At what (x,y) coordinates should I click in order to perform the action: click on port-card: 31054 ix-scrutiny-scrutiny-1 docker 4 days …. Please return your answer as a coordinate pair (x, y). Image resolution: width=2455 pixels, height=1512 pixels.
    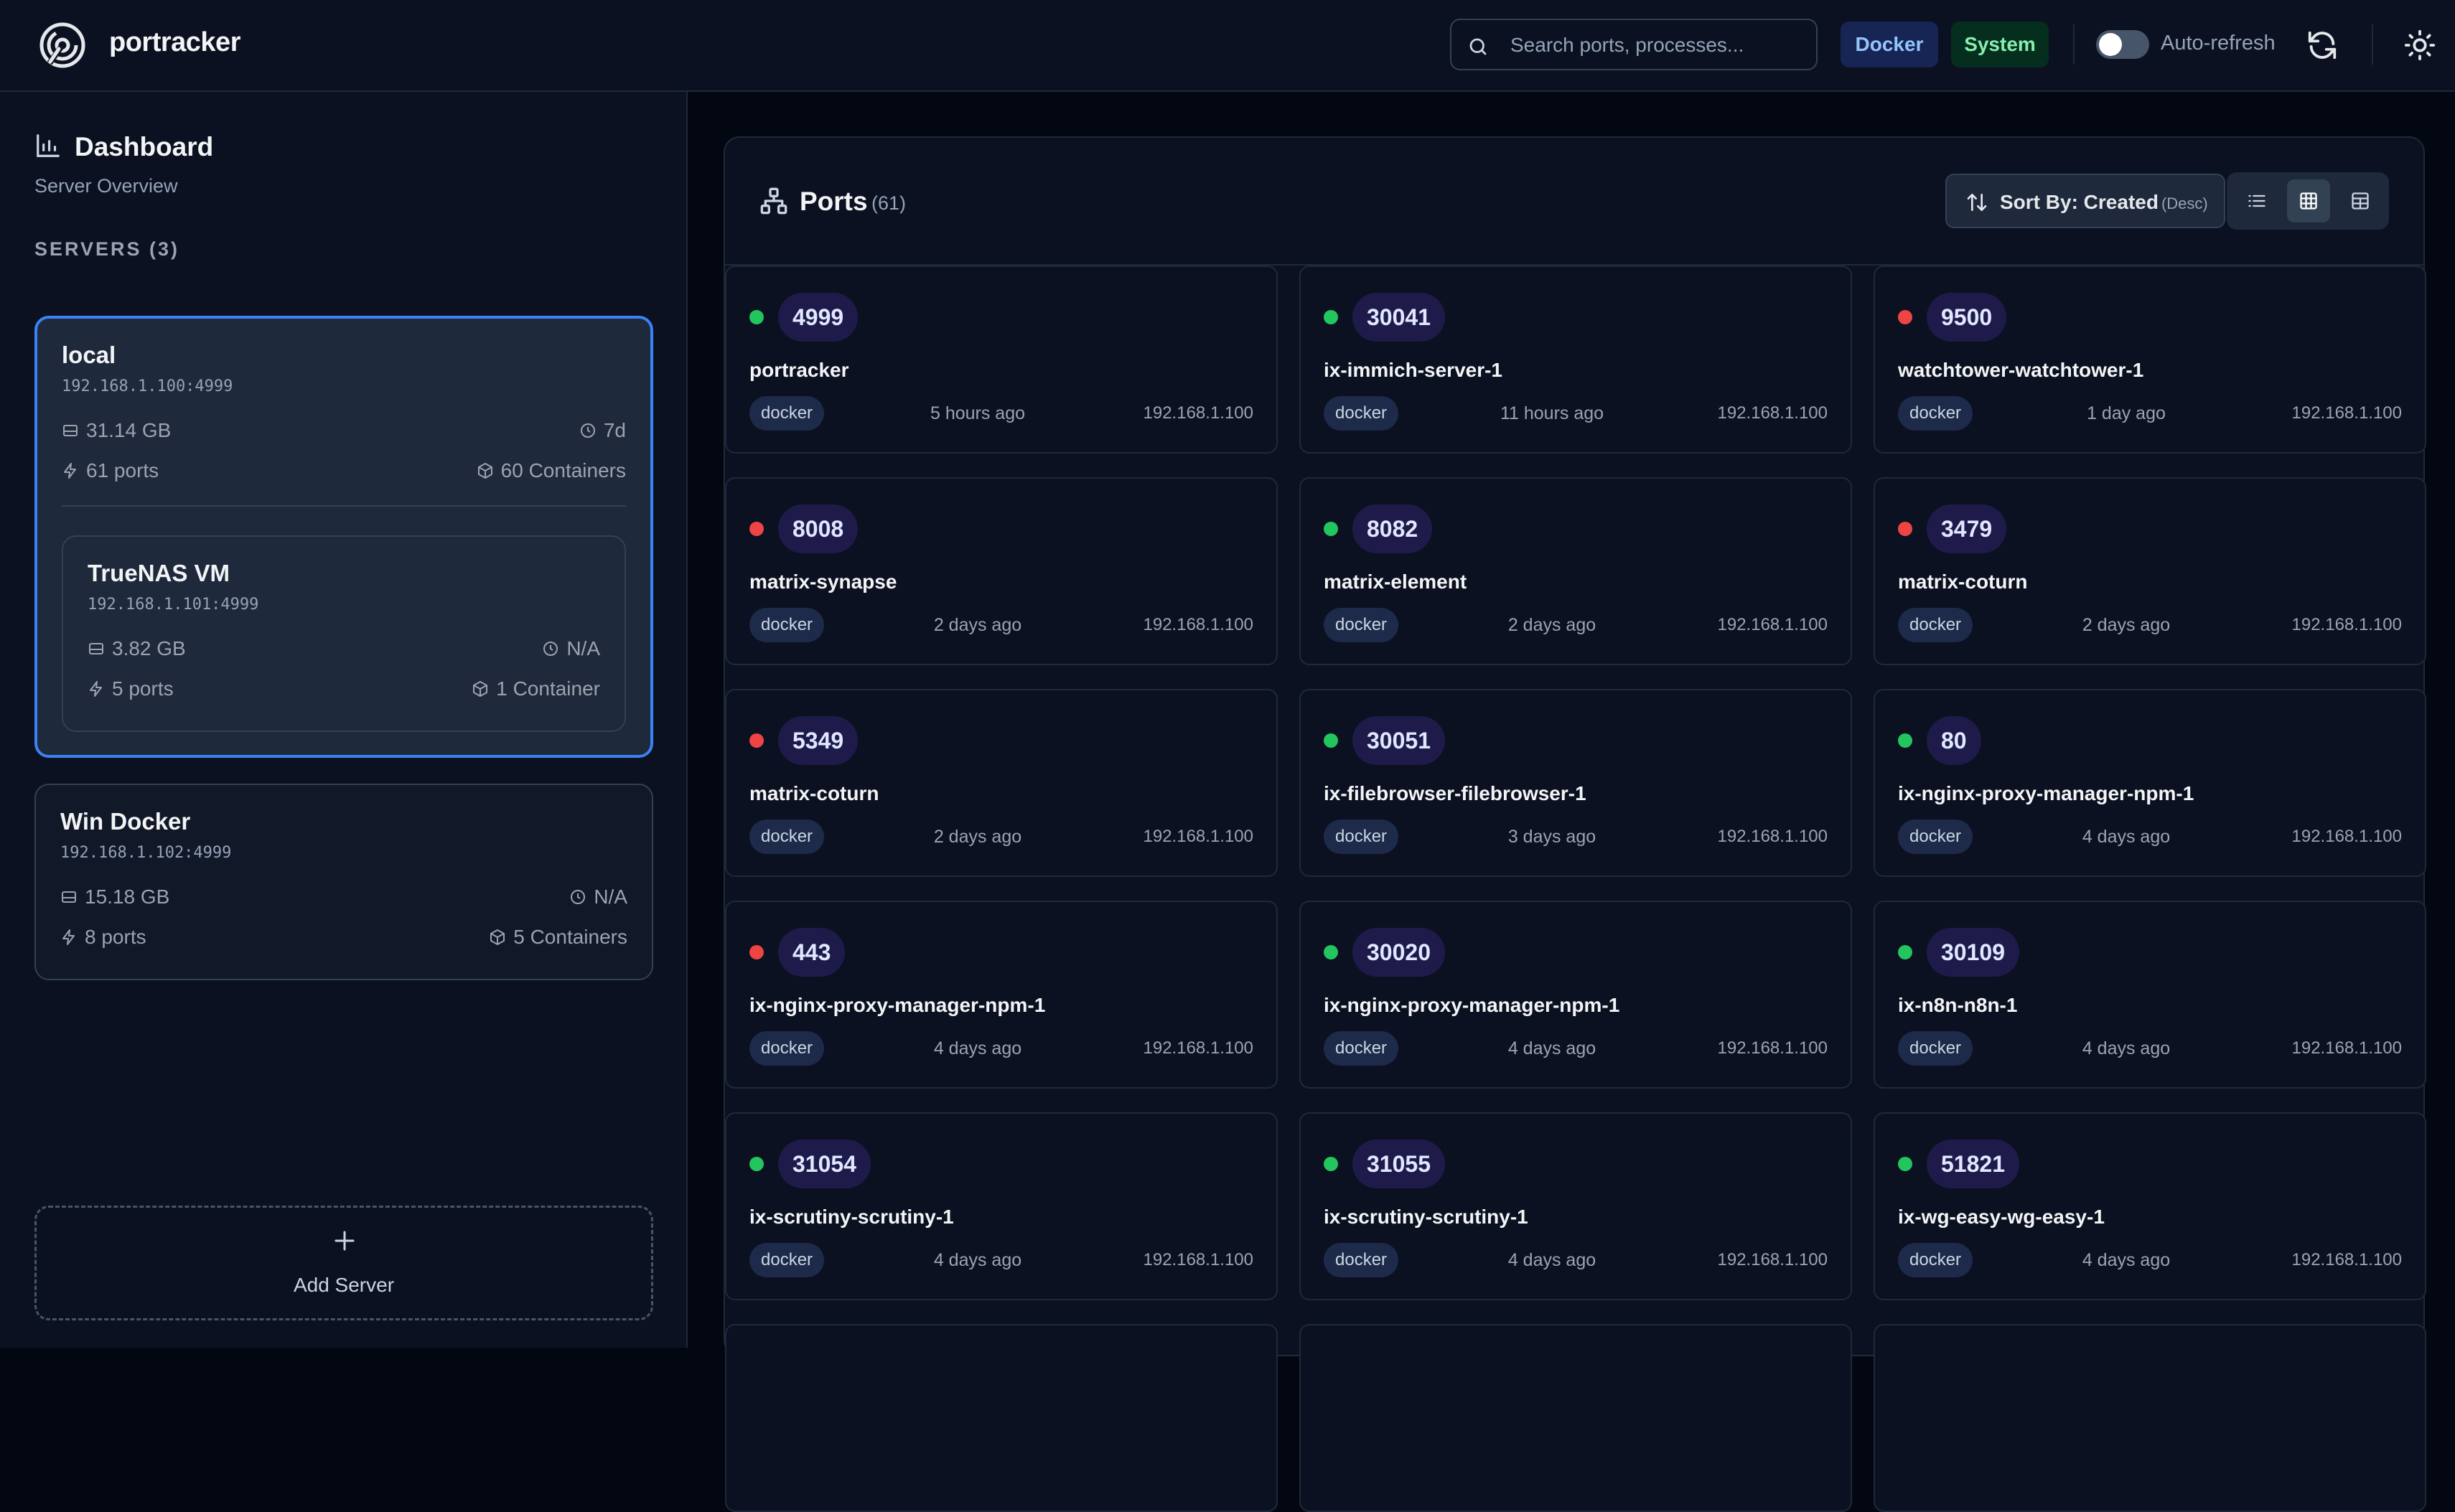
    Looking at the image, I should click on (1001, 1206).